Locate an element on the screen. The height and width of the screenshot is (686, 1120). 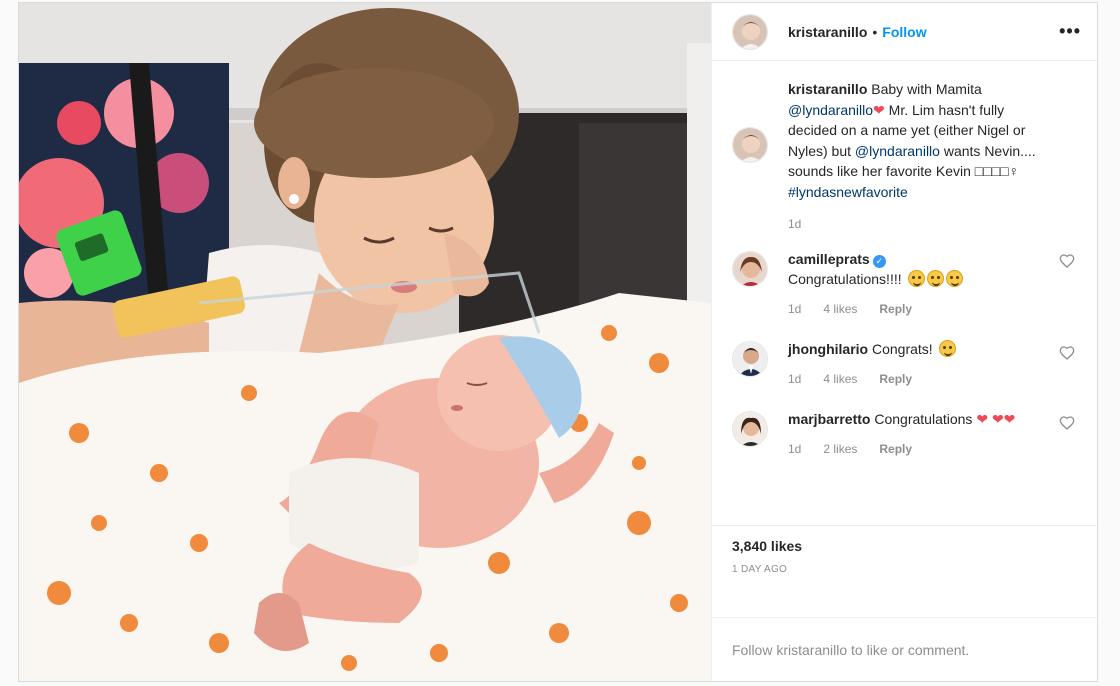
caption-username: kristaranillo is located at coordinates (827, 89).